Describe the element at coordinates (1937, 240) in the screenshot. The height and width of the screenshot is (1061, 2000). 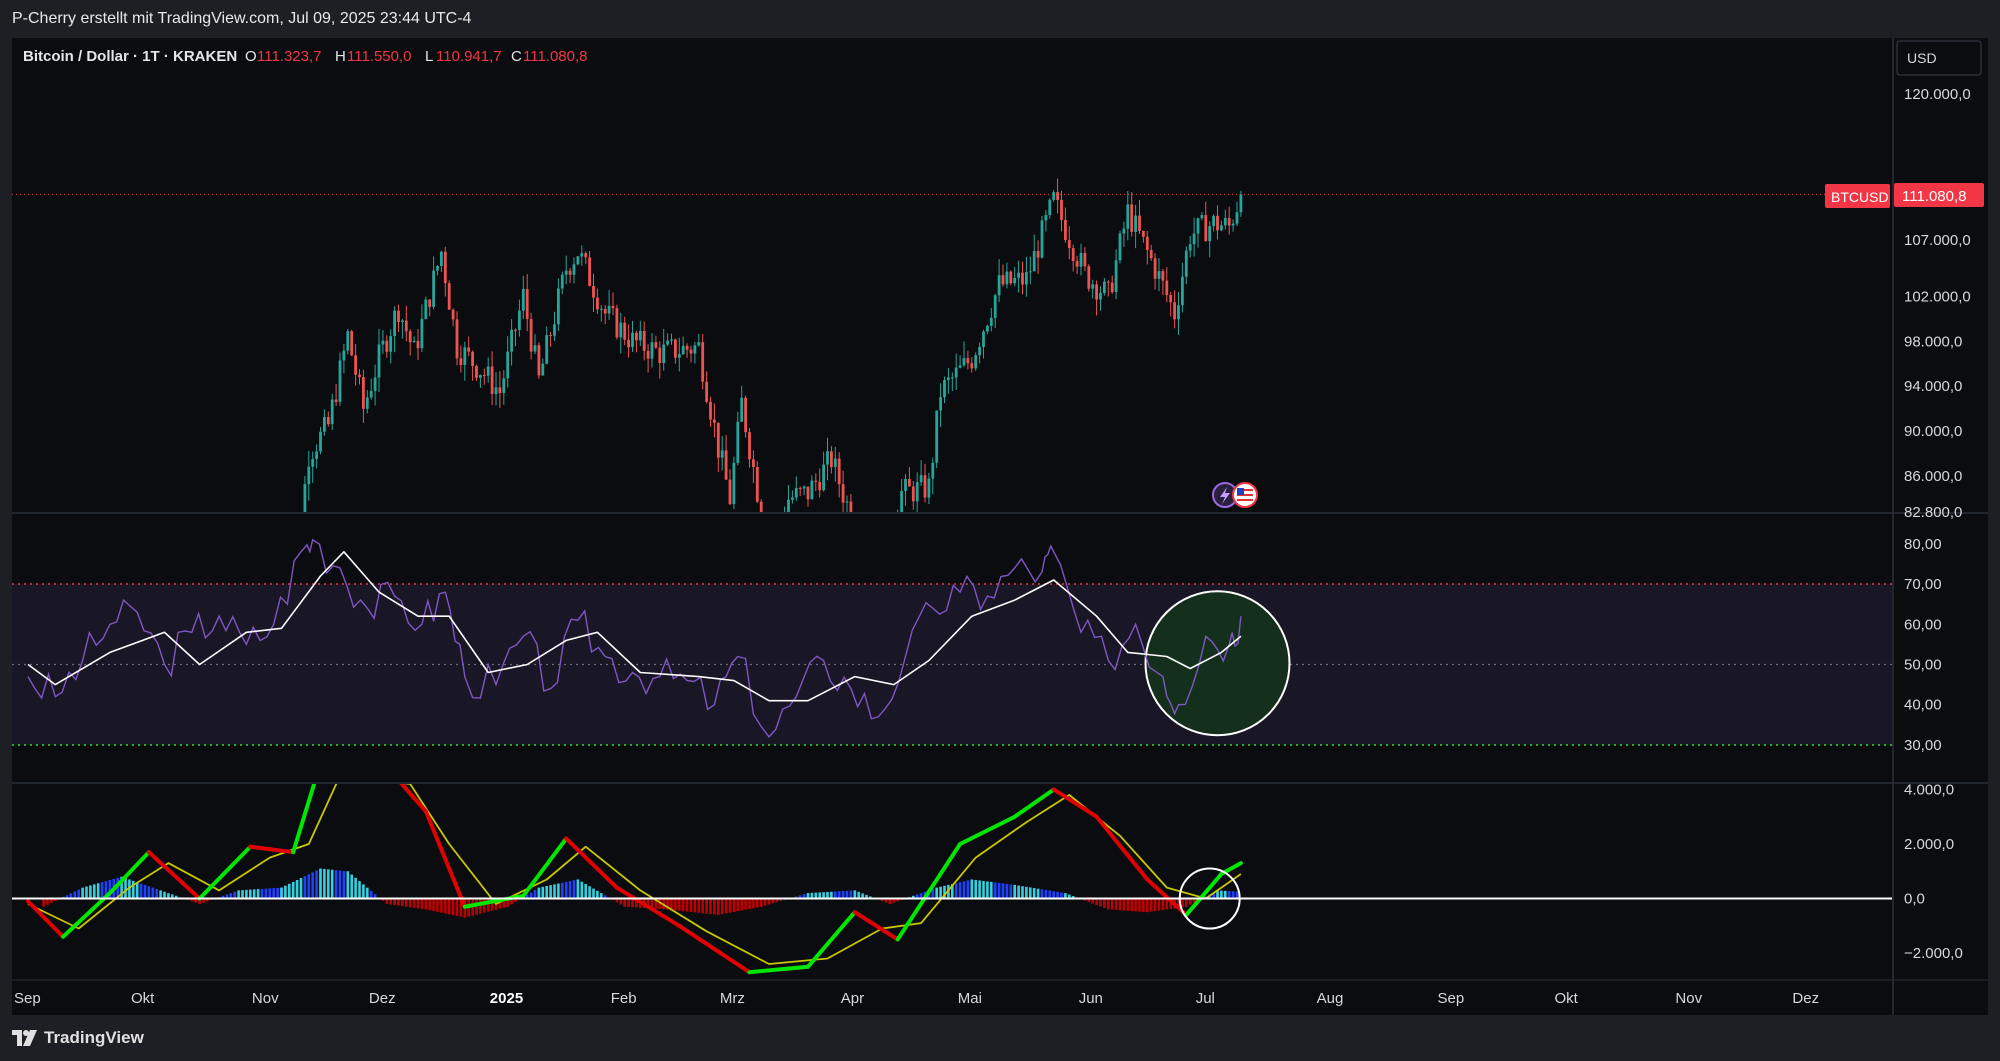
I see `price-tick-label: 107.000,0` at that location.